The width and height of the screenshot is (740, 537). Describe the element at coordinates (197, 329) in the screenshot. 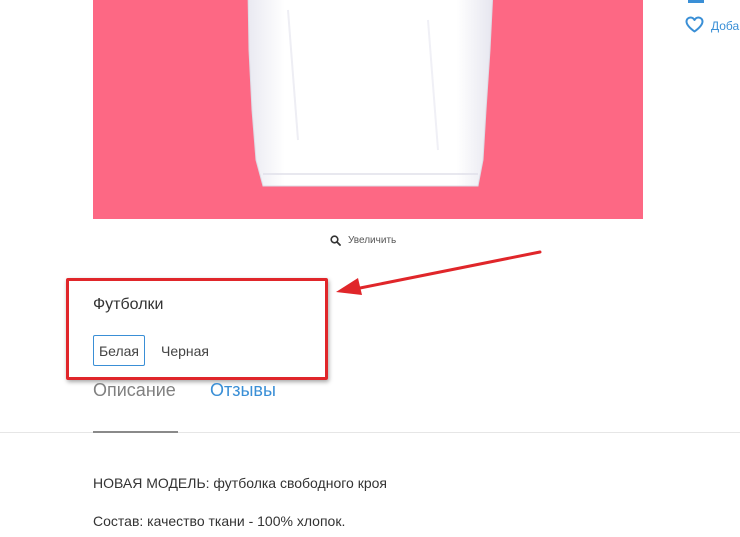

I see `annotation-highlight-box` at that location.